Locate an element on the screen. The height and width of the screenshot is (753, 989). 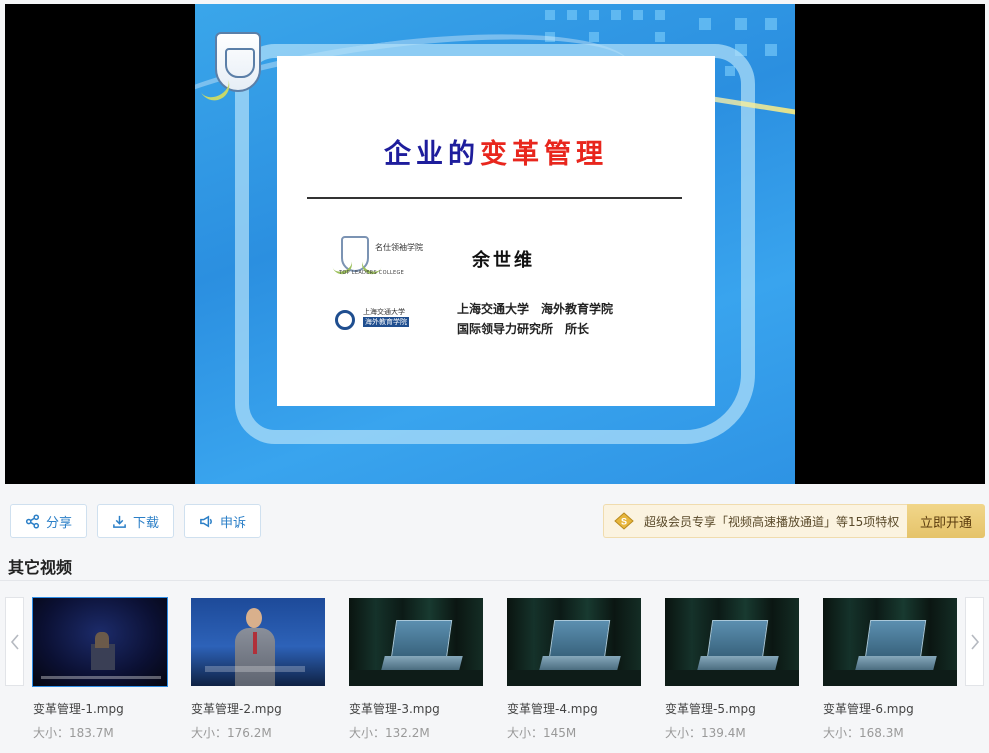
vip-text: 超级会员专享「视频高速播放通道」等15项特权 is located at coordinates (772, 521).